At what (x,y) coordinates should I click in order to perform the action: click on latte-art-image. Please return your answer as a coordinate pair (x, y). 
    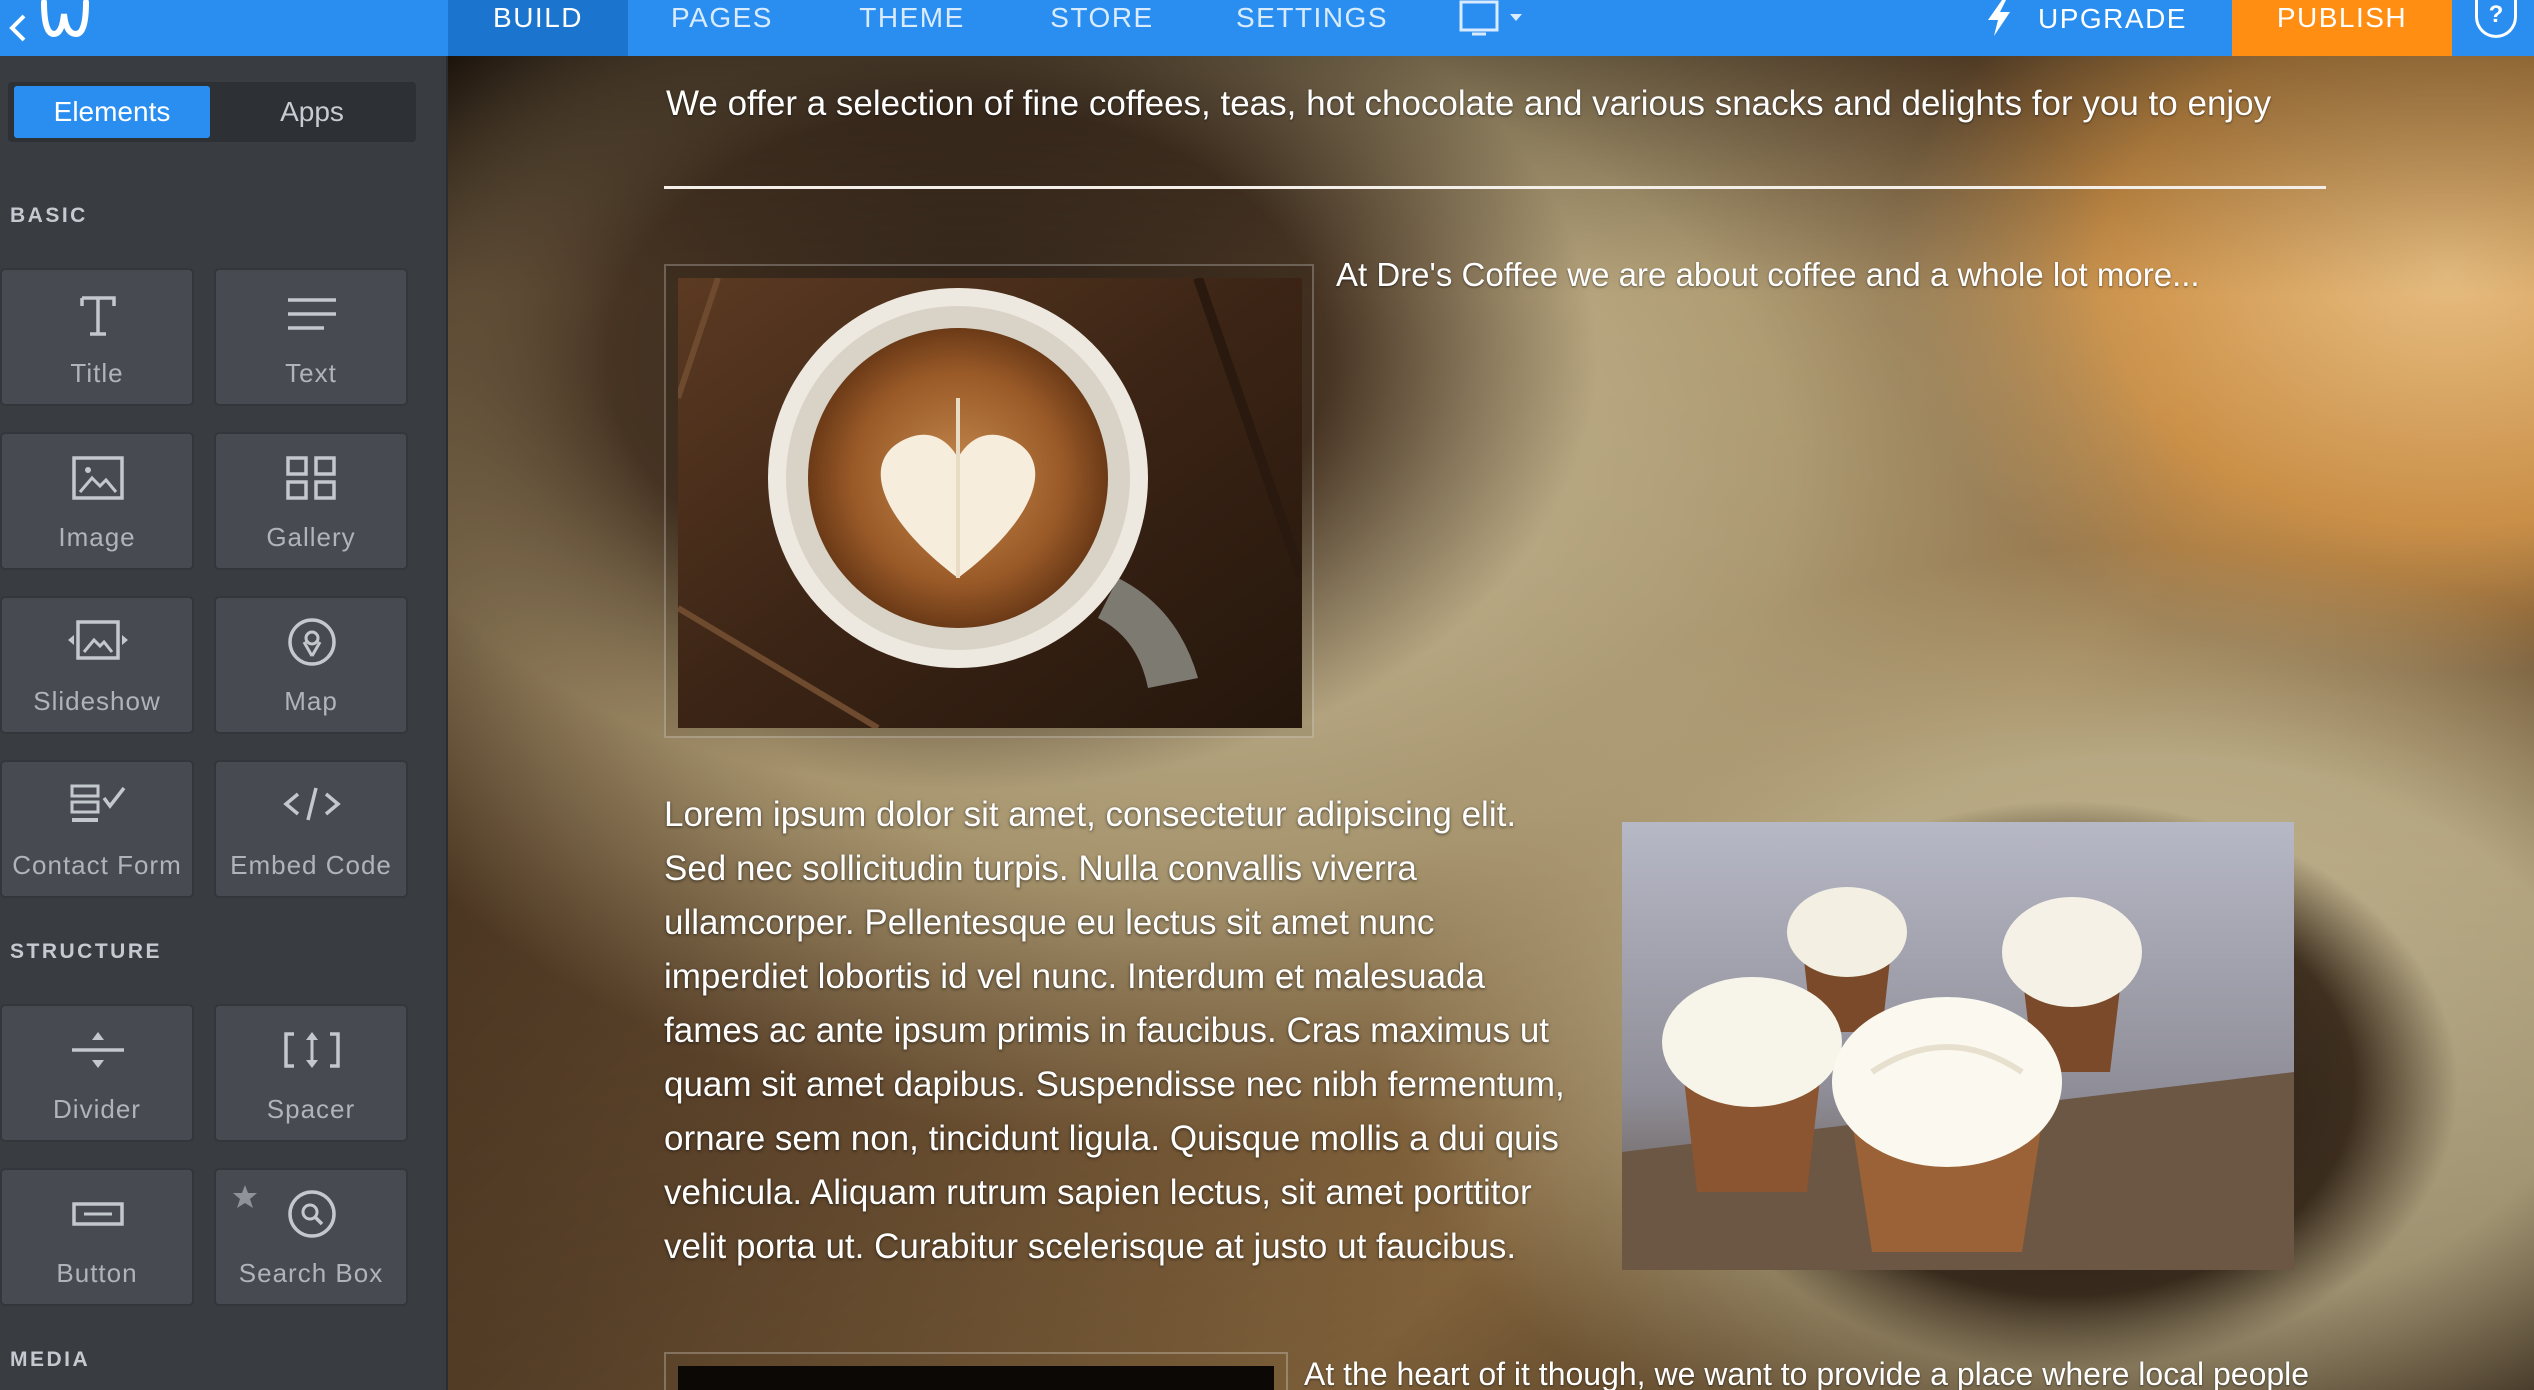
    Looking at the image, I should click on (990, 503).